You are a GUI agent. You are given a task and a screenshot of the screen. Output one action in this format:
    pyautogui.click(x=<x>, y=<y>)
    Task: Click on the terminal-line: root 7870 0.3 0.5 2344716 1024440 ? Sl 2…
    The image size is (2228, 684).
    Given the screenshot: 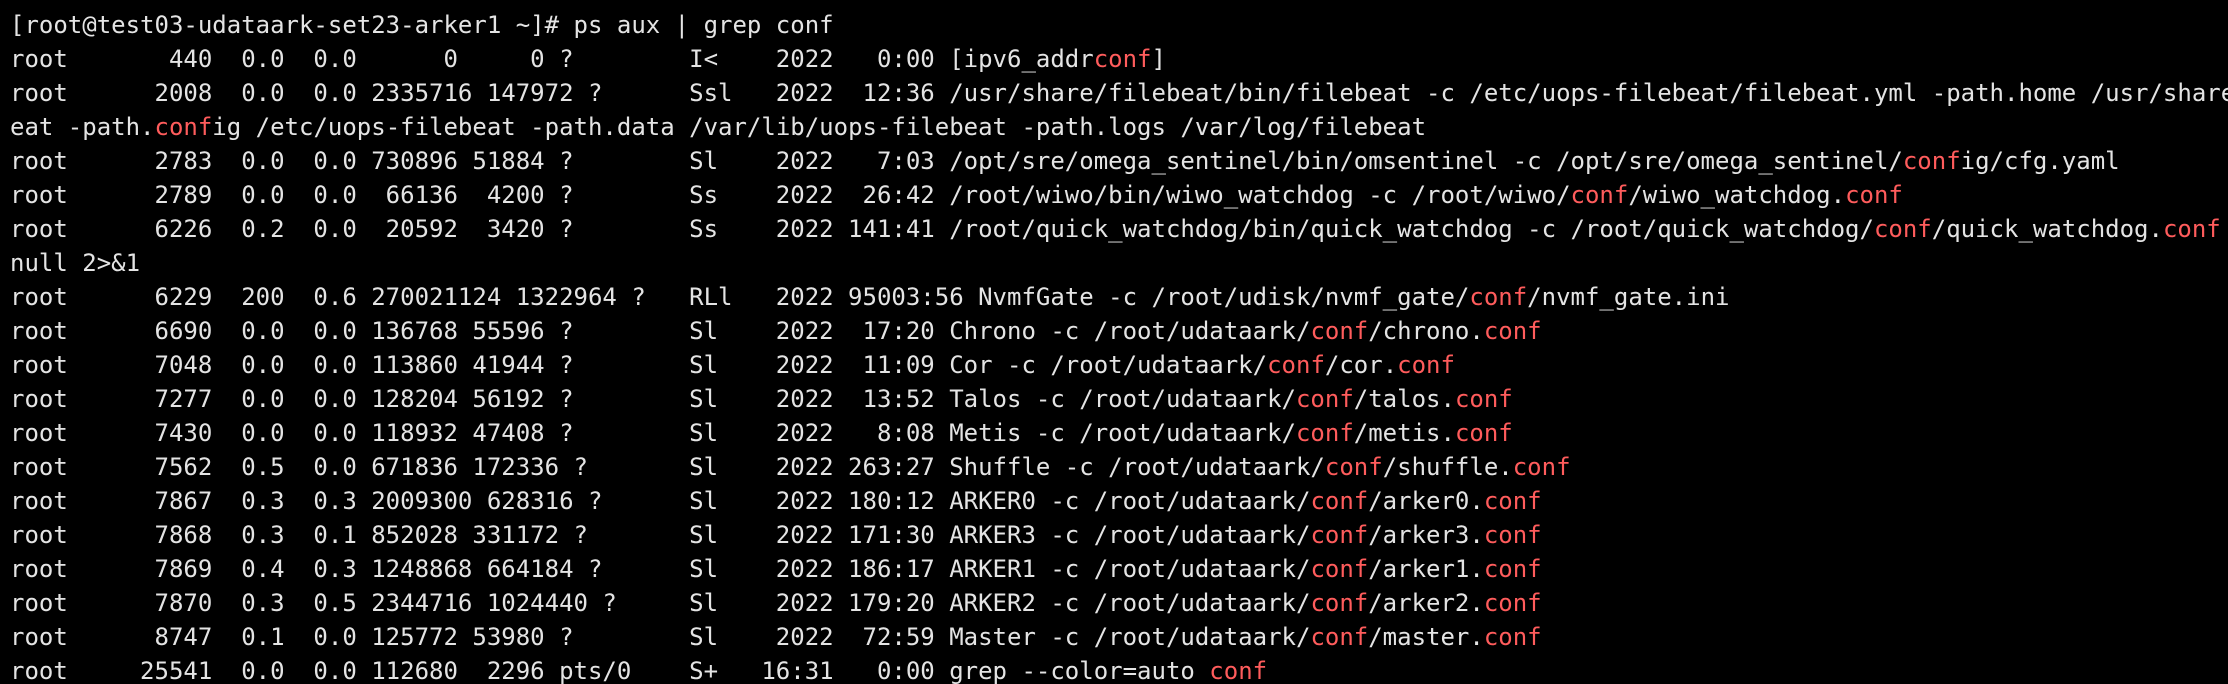 What is the action you would take?
    pyautogui.click(x=1119, y=603)
    